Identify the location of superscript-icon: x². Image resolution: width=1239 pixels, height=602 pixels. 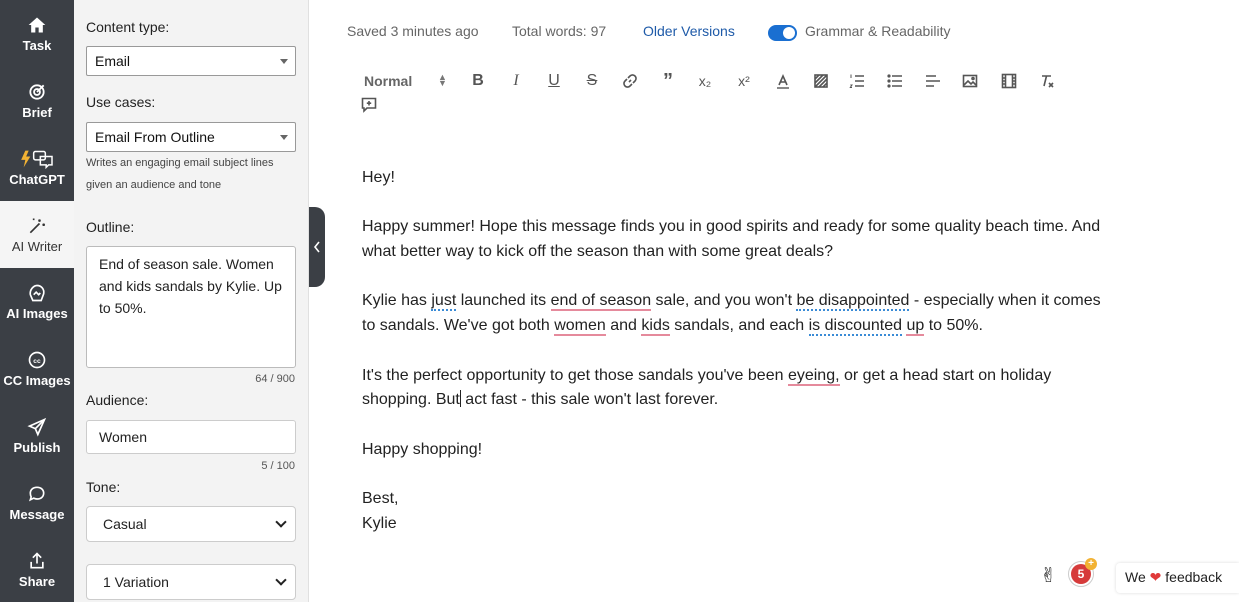
(744, 81).